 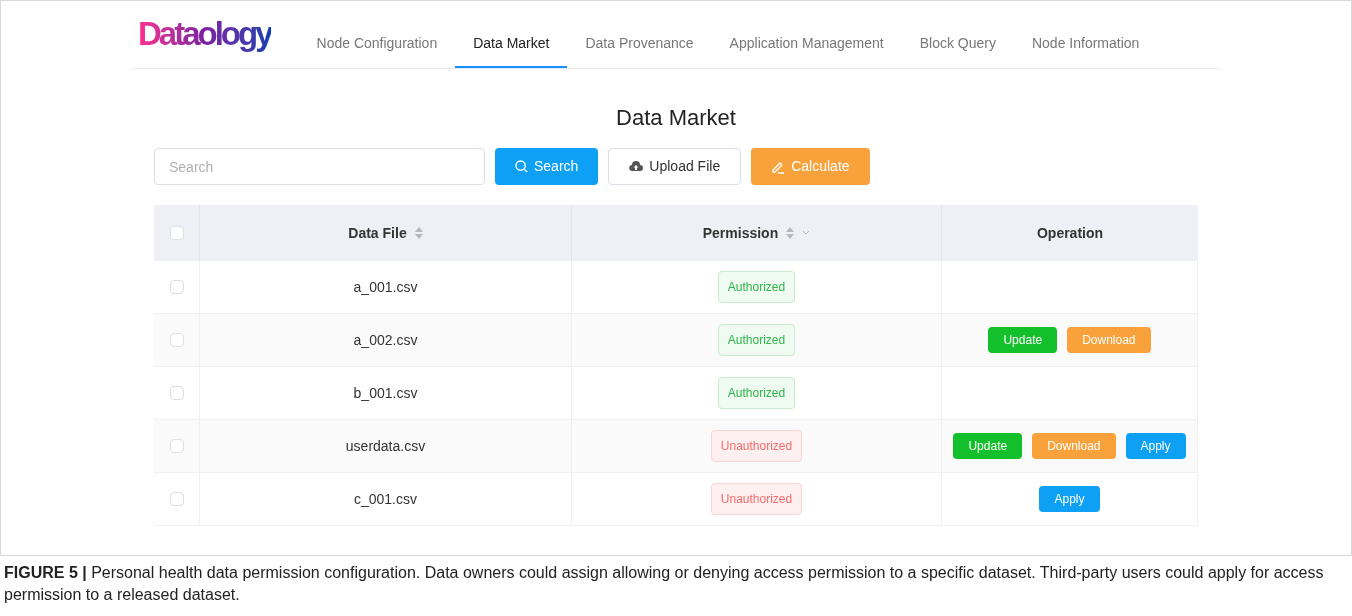 I want to click on figure-caption: FIGURE 5 | Personal health data permission configuration. Data owners could assign allowing or denying access permission to a specific dataset. Third-party users could apply for access permission to a released dataset., so click(x=664, y=584).